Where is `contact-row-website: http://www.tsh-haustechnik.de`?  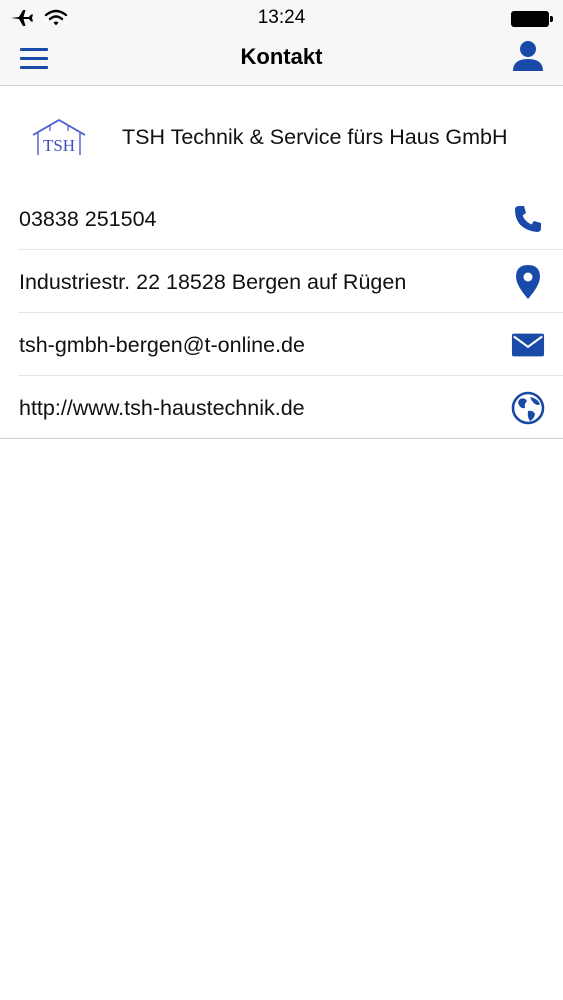 contact-row-website: http://www.tsh-haustechnik.de is located at coordinates (281, 407).